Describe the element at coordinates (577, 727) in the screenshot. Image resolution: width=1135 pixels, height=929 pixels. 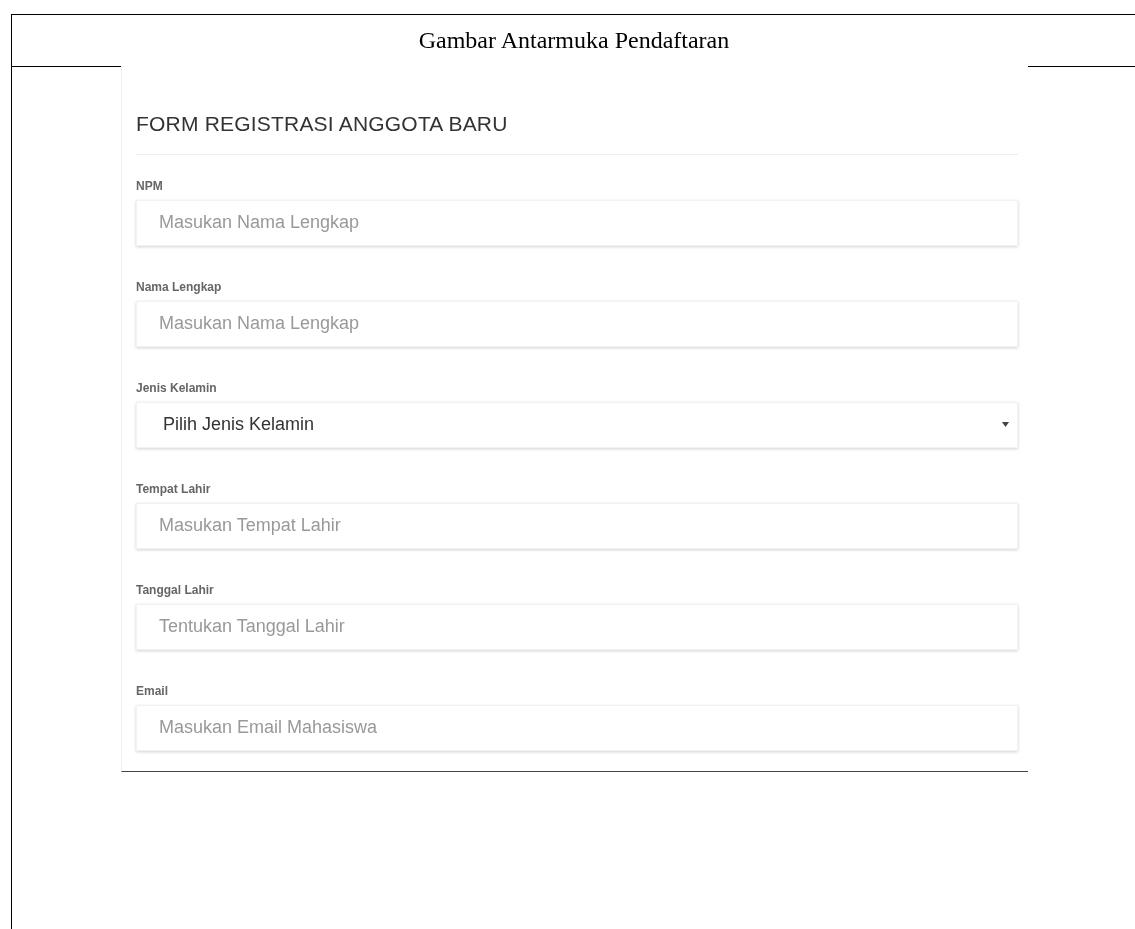
I see `input-field: Masukan Email Mahasiswa` at that location.